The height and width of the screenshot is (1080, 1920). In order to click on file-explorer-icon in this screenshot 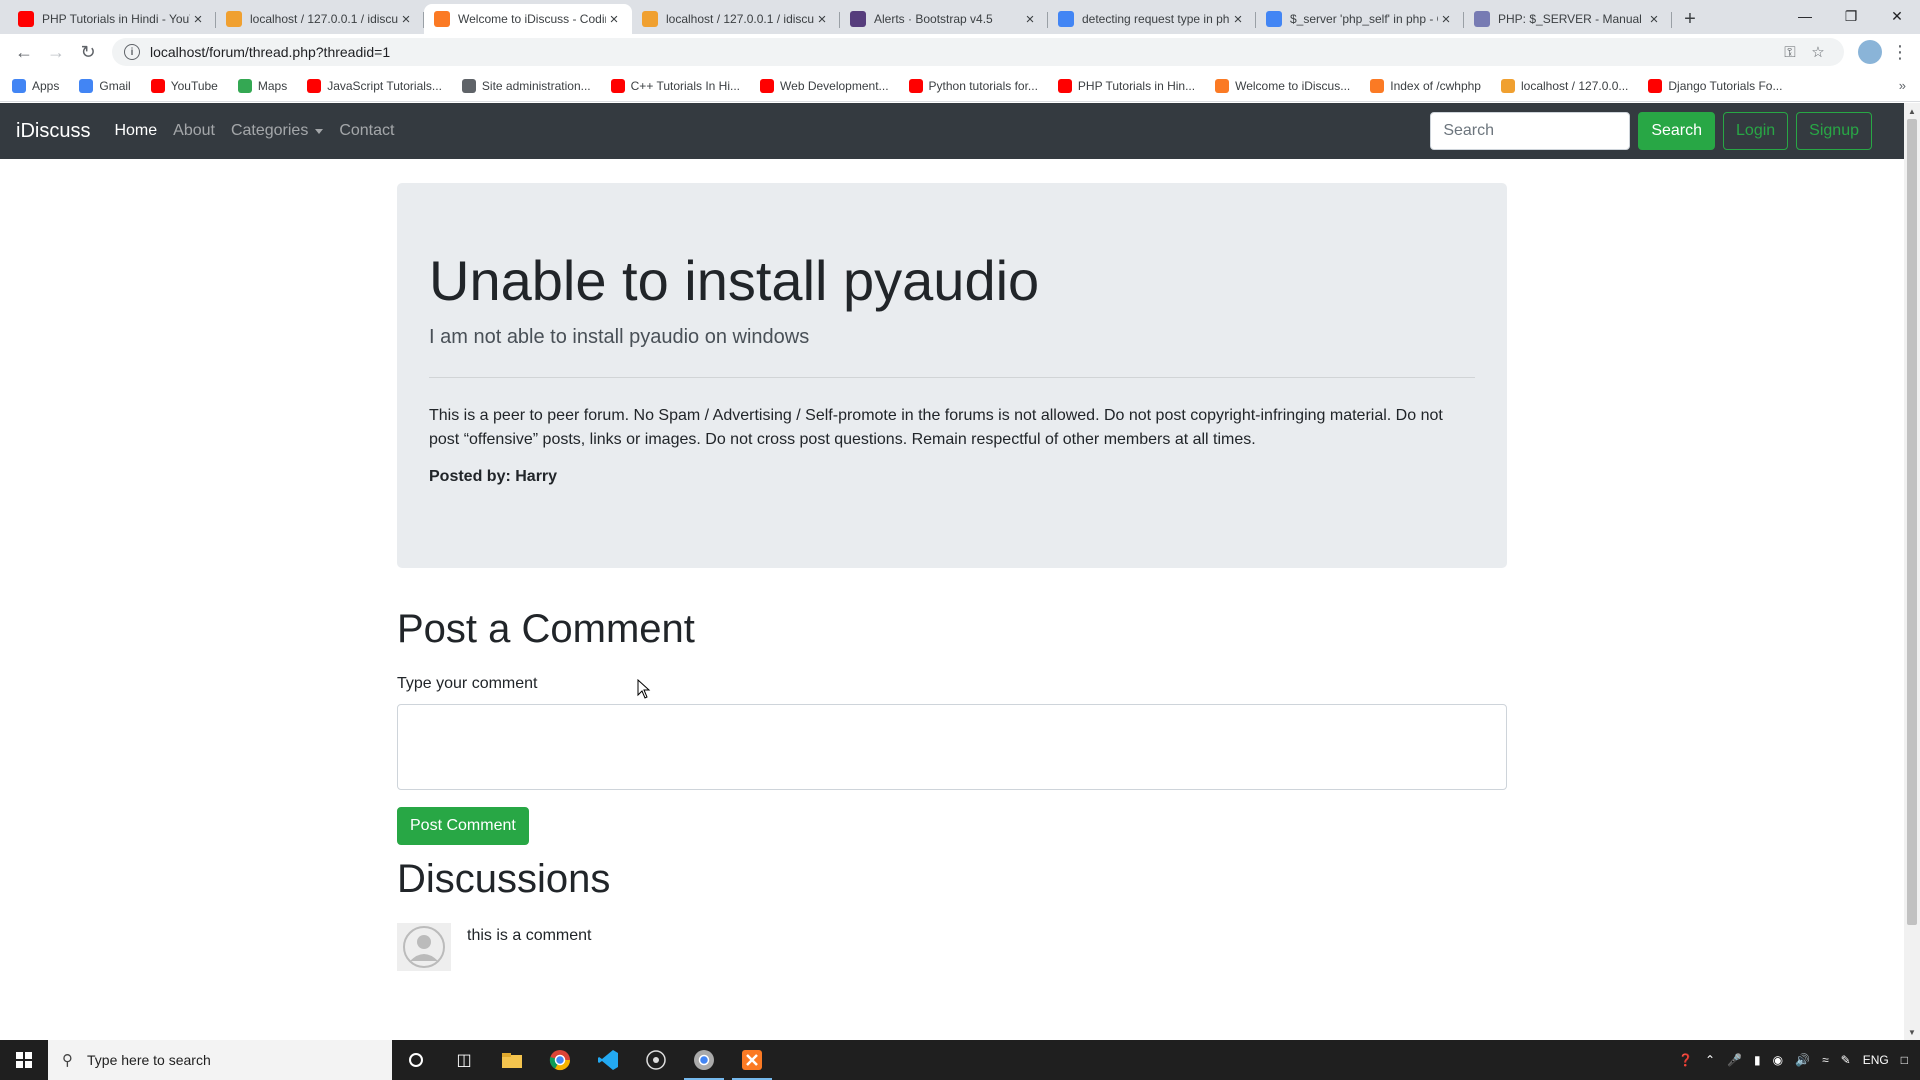, I will do `click(512, 1060)`.